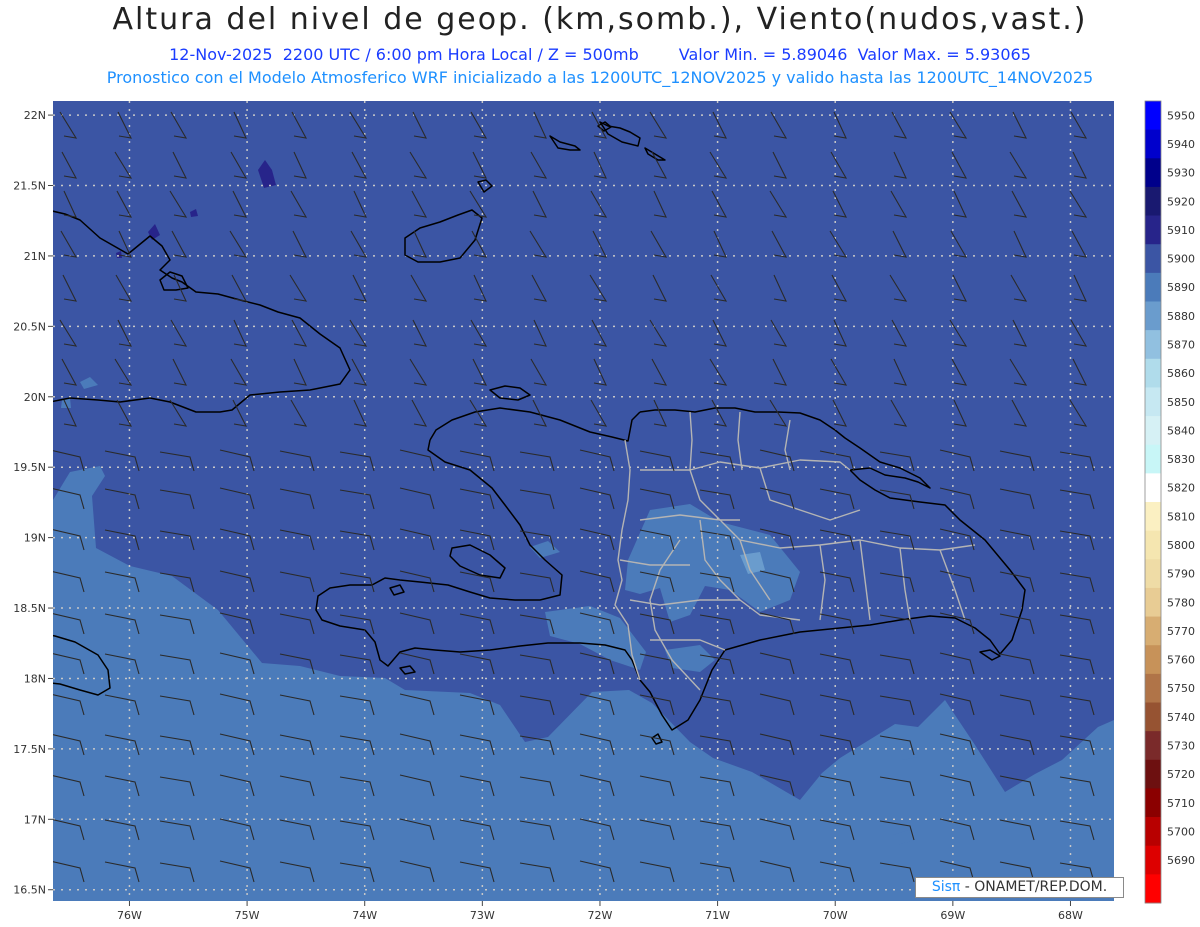  Describe the element at coordinates (1181, 774) in the screenshot. I see `colorbar-label-5720: 5720` at that location.